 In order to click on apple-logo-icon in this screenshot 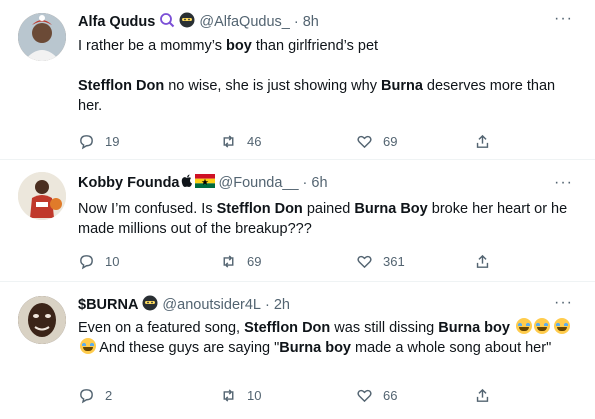, I will do `click(187, 183)`.